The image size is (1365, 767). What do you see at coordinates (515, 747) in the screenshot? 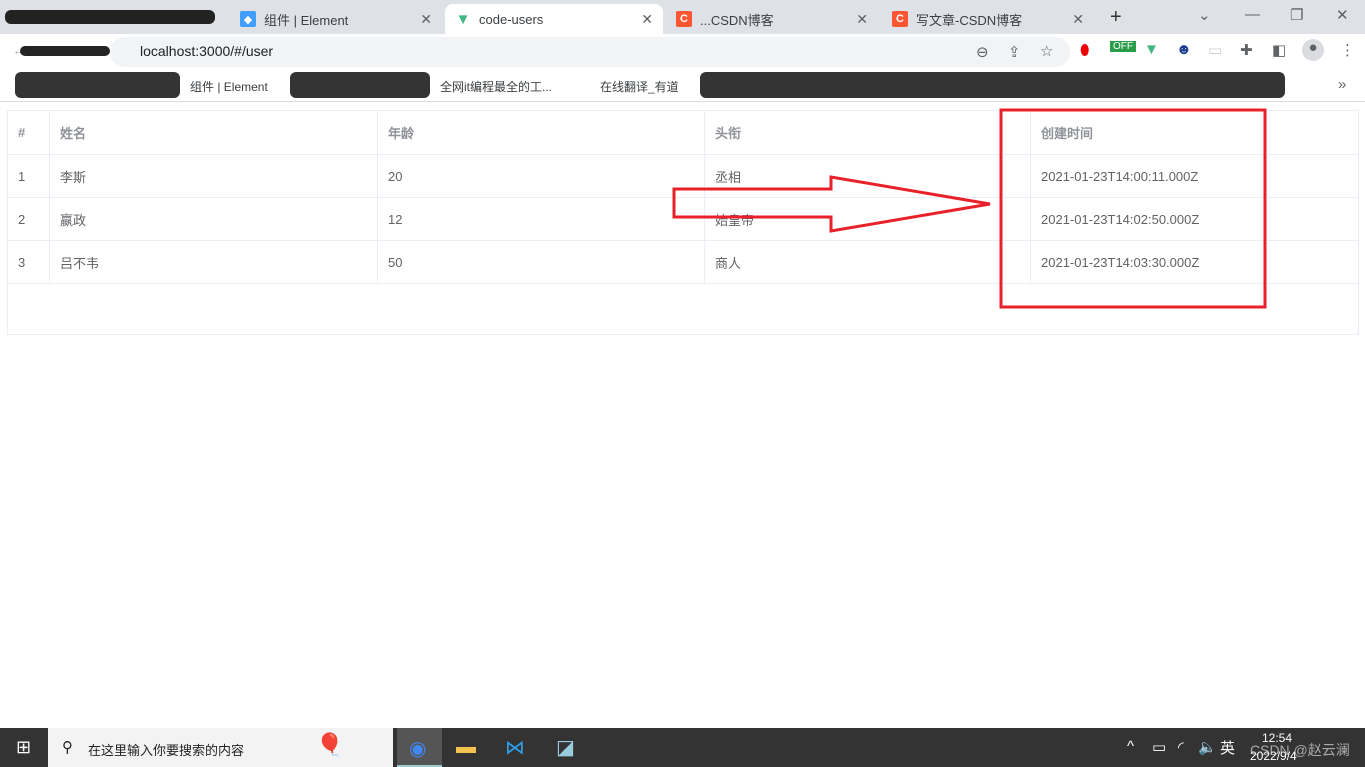
I see `vscode-icon: ⋈` at bounding box center [515, 747].